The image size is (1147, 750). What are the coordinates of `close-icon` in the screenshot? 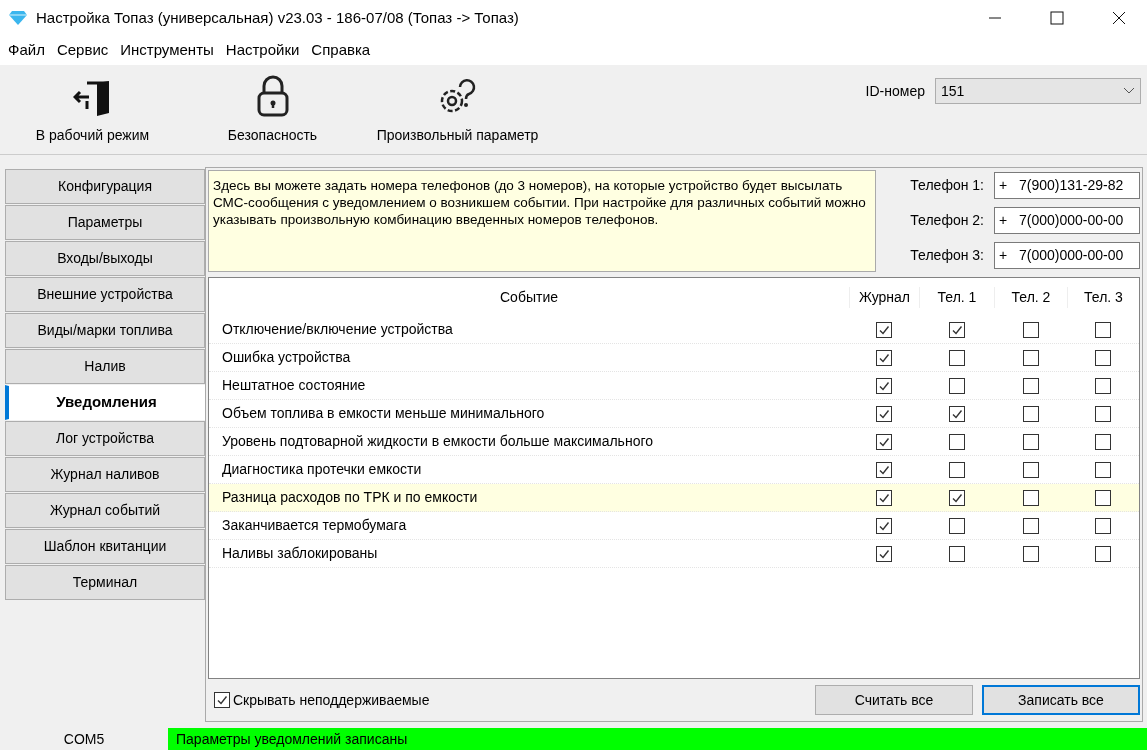 It's located at (1119, 18).